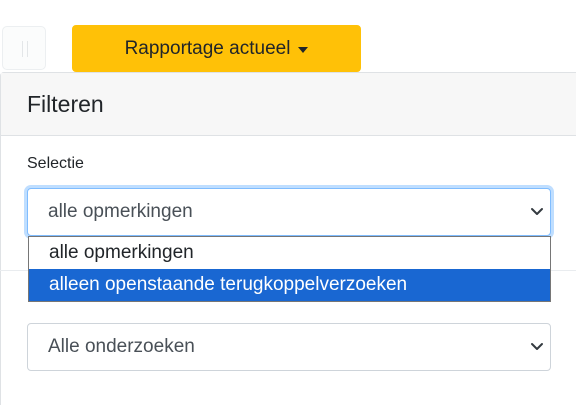 Image resolution: width=576 pixels, height=405 pixels. Describe the element at coordinates (303, 49) in the screenshot. I see `caret-down-icon` at that location.